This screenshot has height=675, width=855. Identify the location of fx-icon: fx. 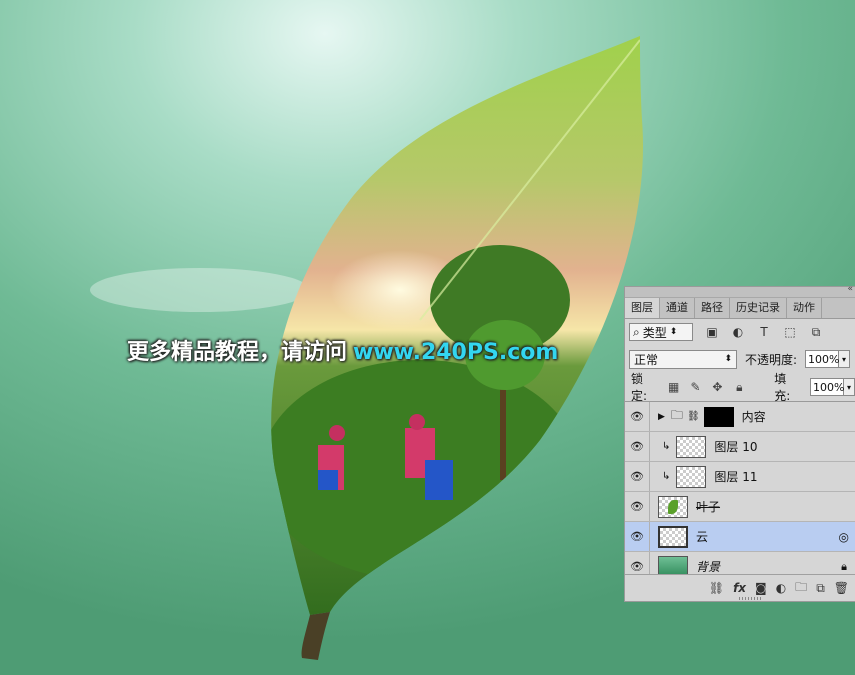
(739, 588).